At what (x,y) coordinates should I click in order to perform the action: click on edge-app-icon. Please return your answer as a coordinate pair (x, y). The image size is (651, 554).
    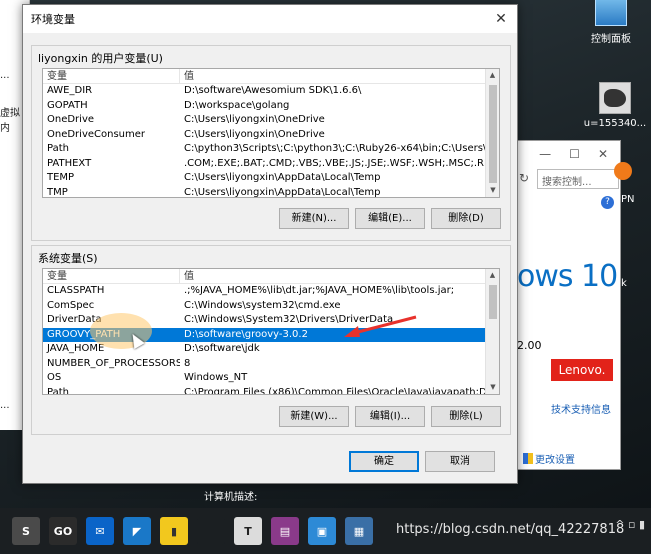
    Looking at the image, I should click on (623, 171).